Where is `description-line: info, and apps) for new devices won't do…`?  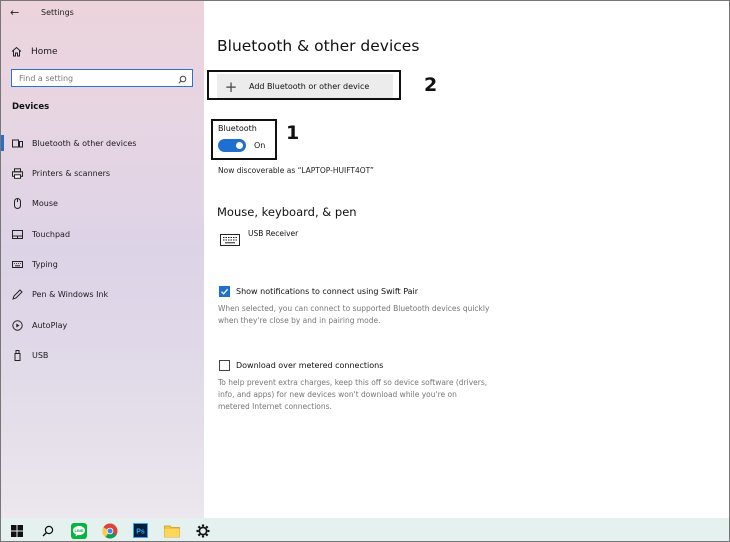
description-line: info, and apps) for new devices won't do… is located at coordinates (337, 394).